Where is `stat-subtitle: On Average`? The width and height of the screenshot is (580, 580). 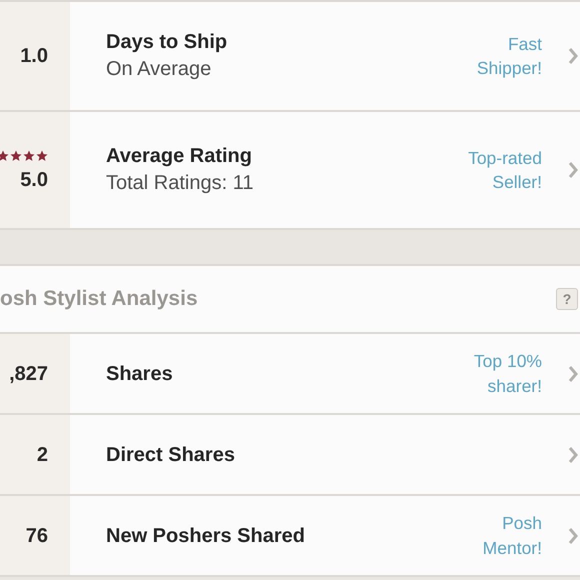
stat-subtitle: On Average is located at coordinates (159, 69).